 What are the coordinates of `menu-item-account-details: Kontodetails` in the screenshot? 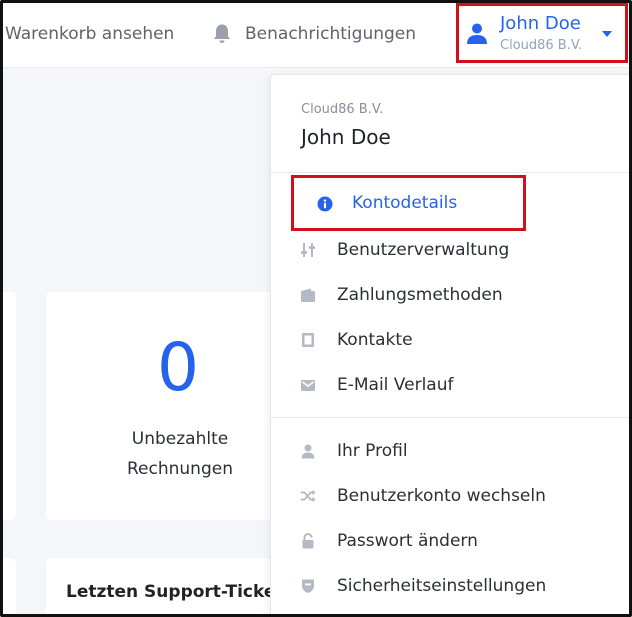 It's located at (408, 203).